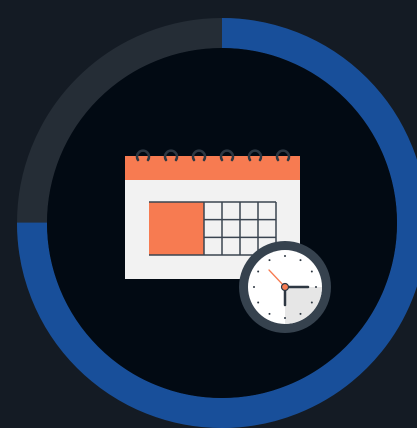  Describe the element at coordinates (212, 168) in the screenshot. I see `calendar-header` at that location.